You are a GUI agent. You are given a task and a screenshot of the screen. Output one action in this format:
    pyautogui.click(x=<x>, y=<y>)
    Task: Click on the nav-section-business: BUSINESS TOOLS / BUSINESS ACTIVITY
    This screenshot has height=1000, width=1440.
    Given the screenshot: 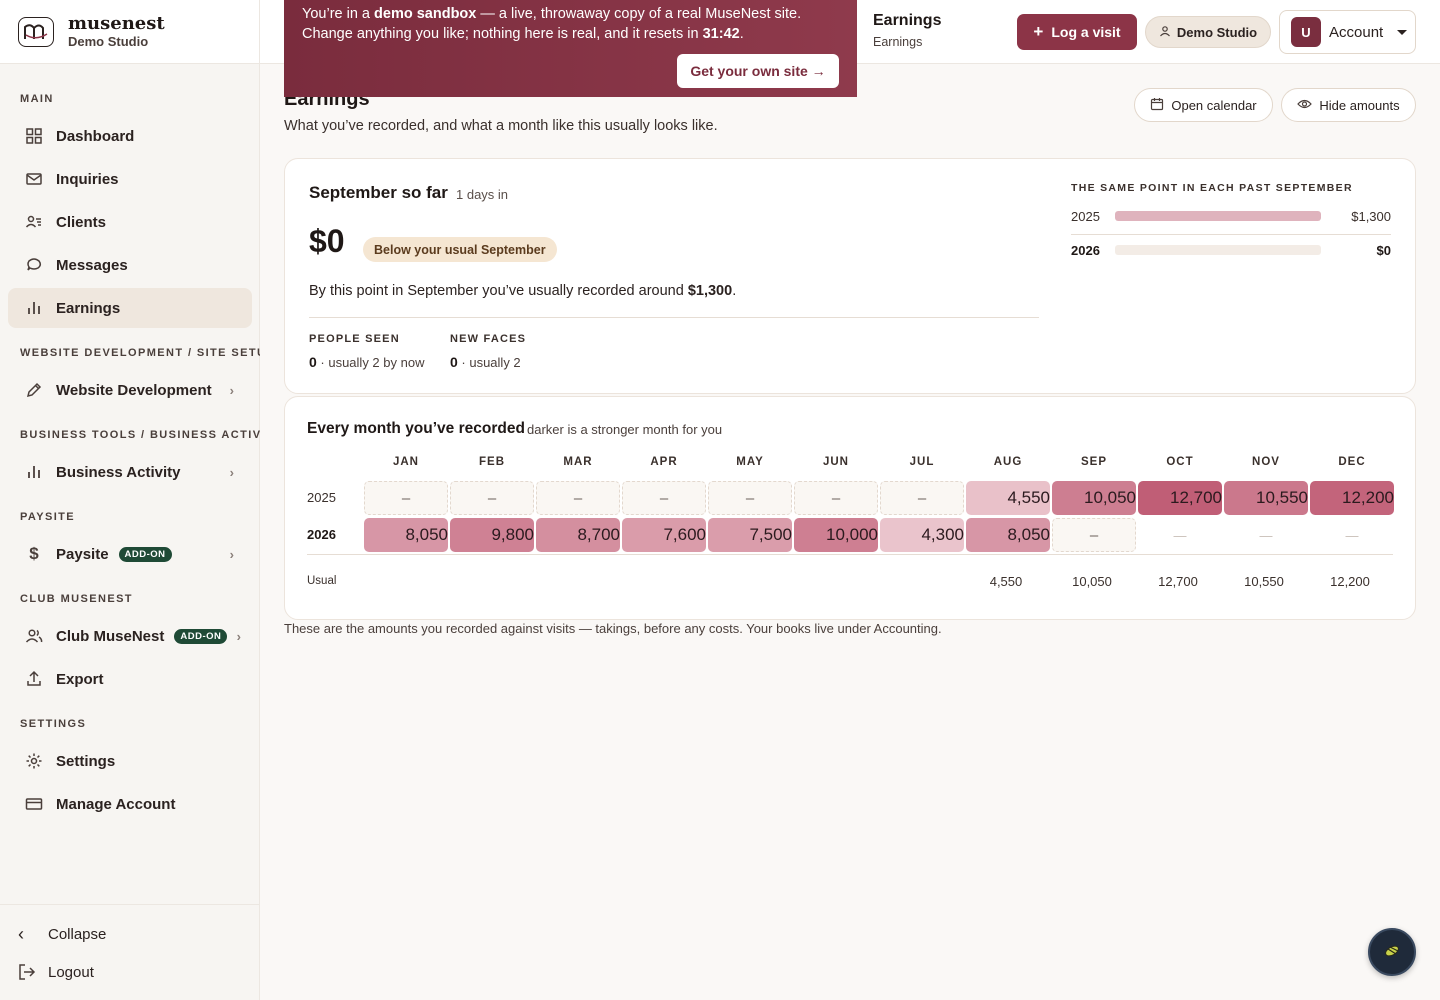 What is the action you would take?
    pyautogui.click(x=140, y=435)
    